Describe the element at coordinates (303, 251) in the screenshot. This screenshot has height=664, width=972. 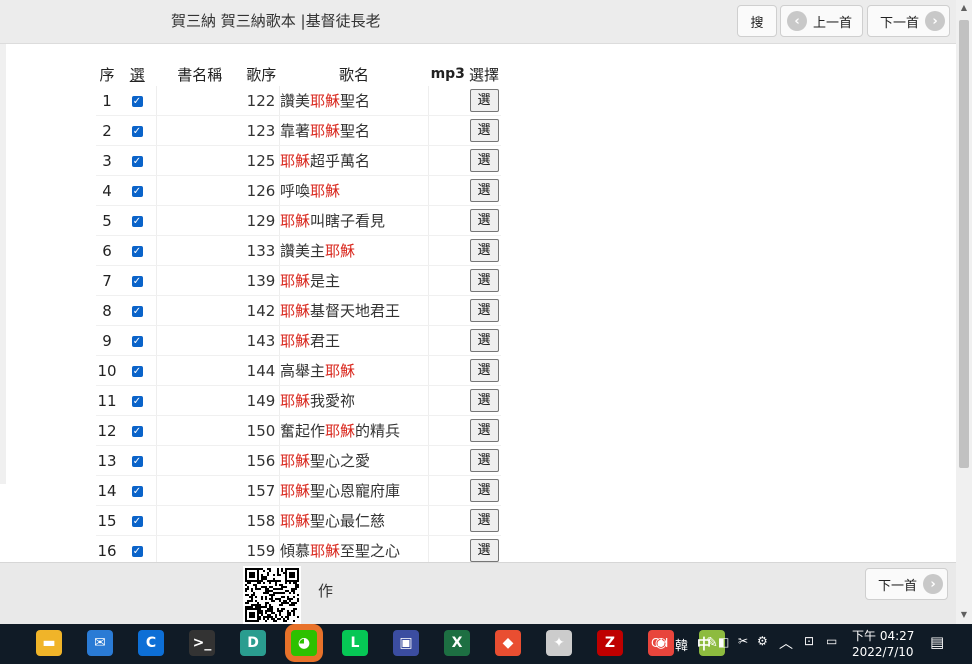
I see `title-text: 讚美主` at that location.